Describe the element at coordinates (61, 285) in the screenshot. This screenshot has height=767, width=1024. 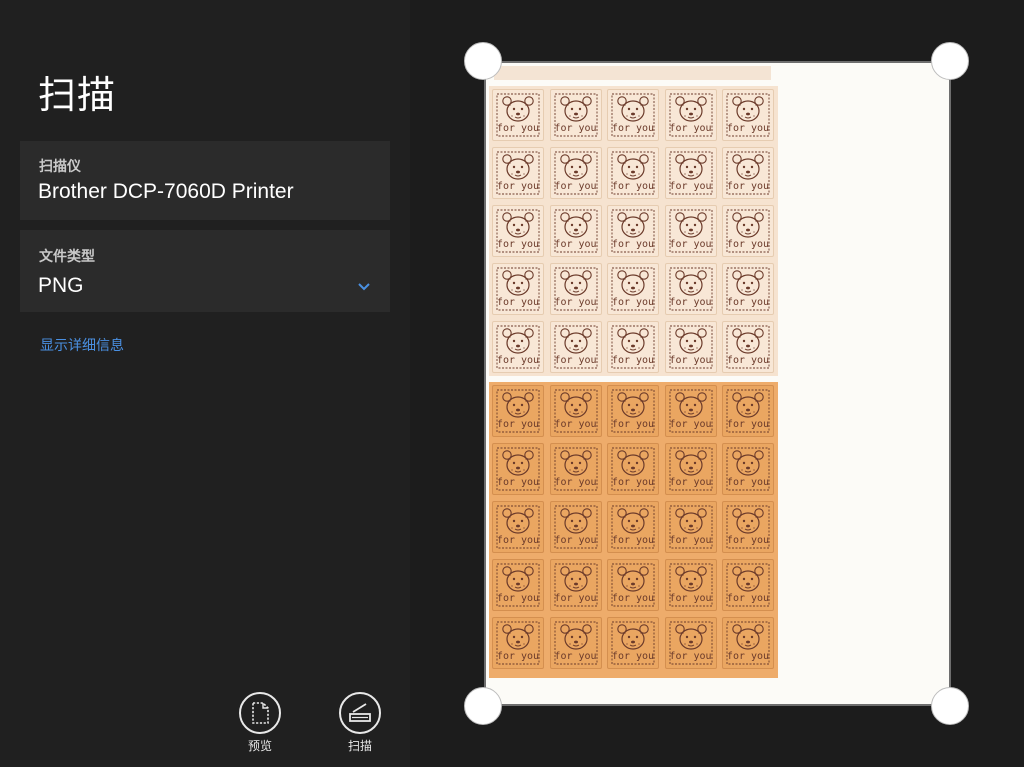
I see `file-type-value: PNG` at that location.